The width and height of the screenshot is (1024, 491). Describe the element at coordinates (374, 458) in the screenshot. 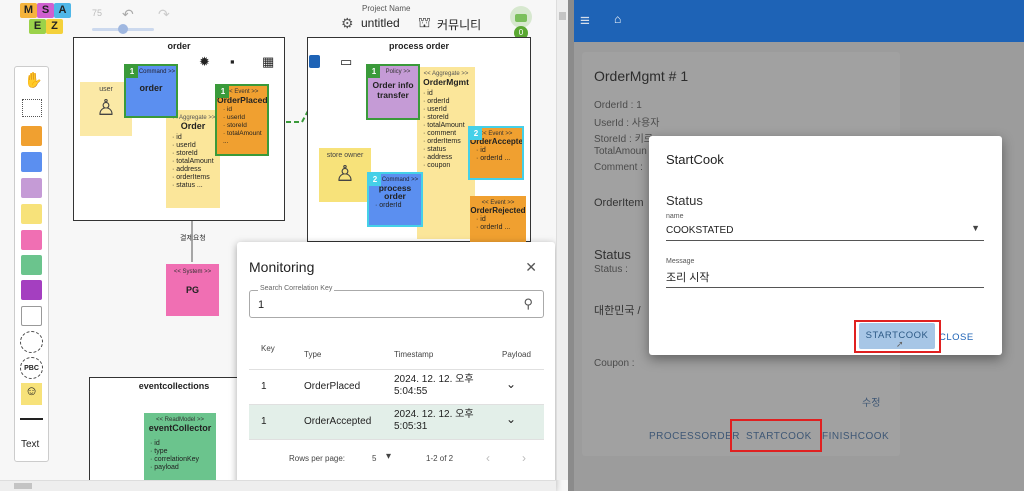

I see `rows-per-page-select: 5` at that location.